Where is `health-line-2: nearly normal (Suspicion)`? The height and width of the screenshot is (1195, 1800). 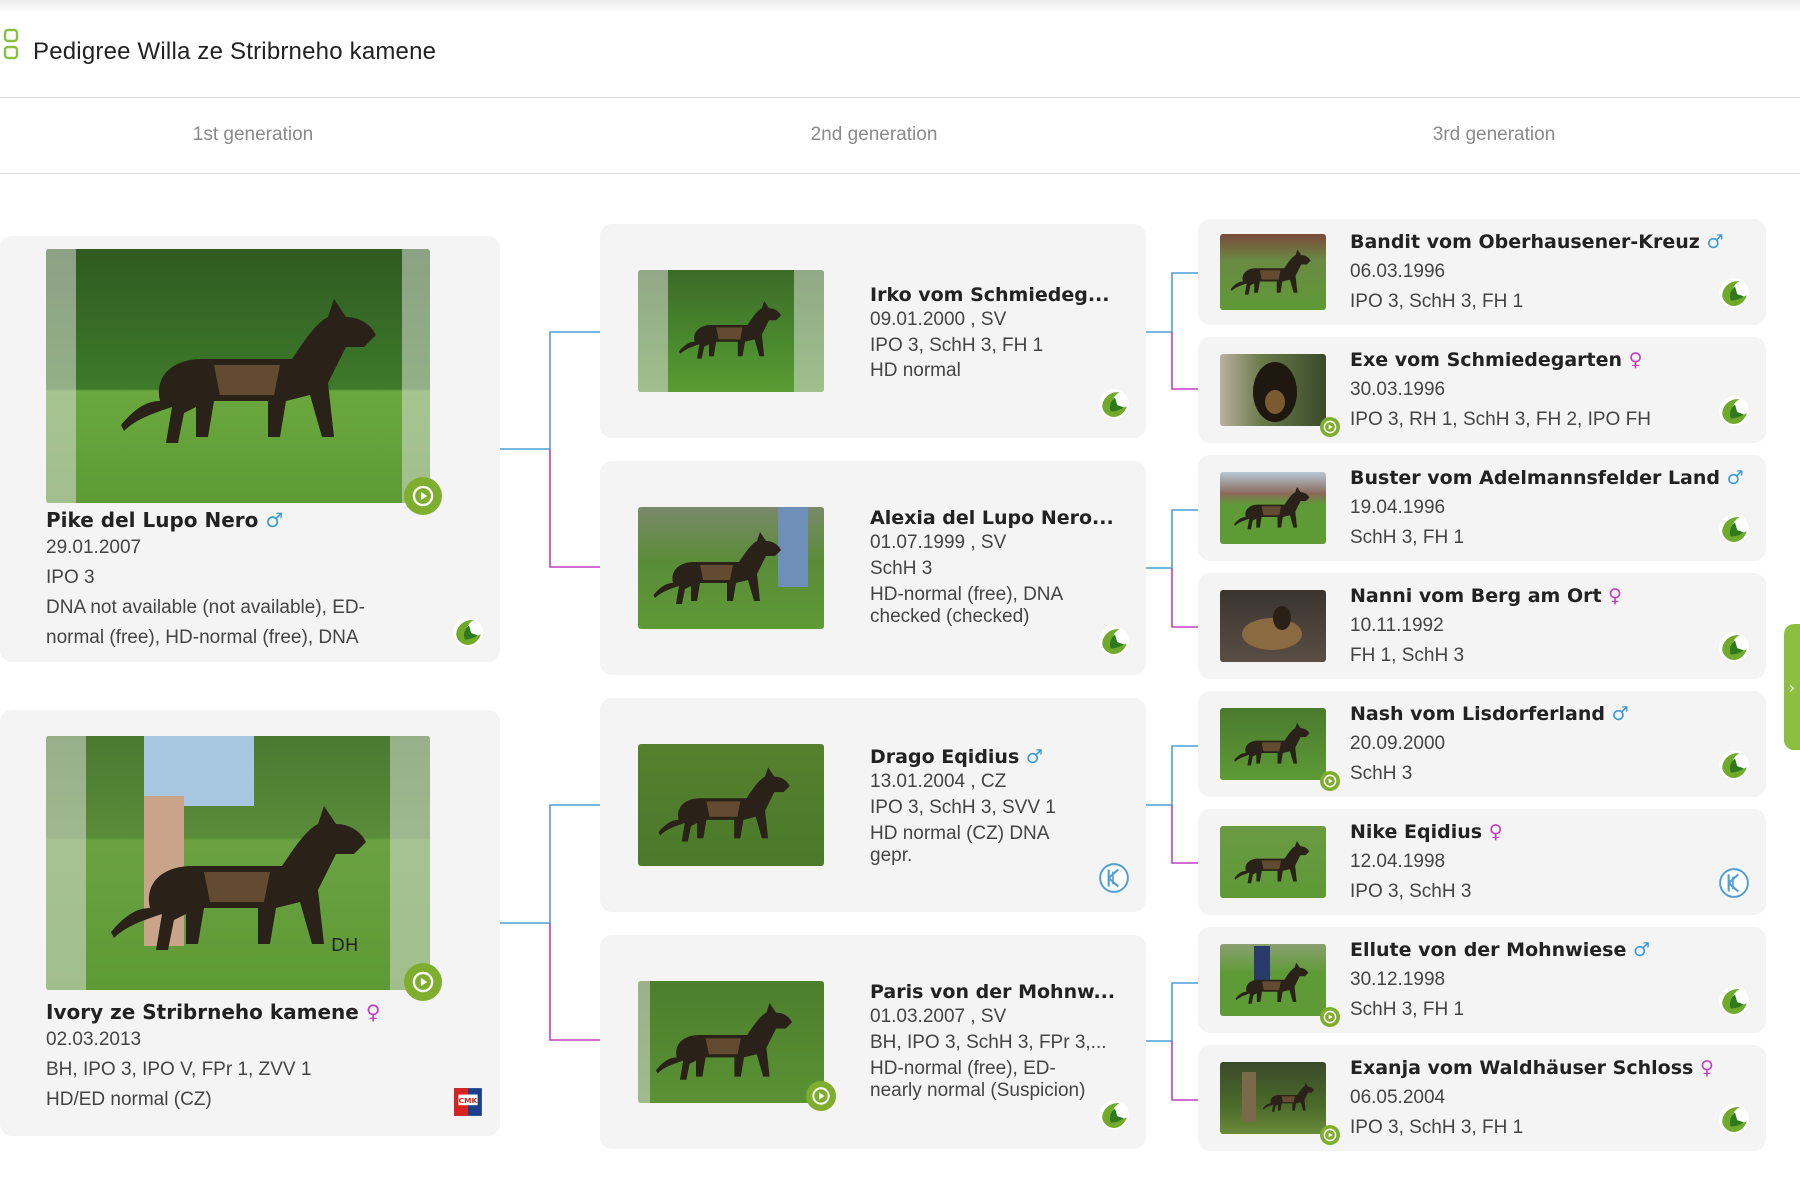
health-line-2: nearly normal (Suspicion) is located at coordinates (978, 1090).